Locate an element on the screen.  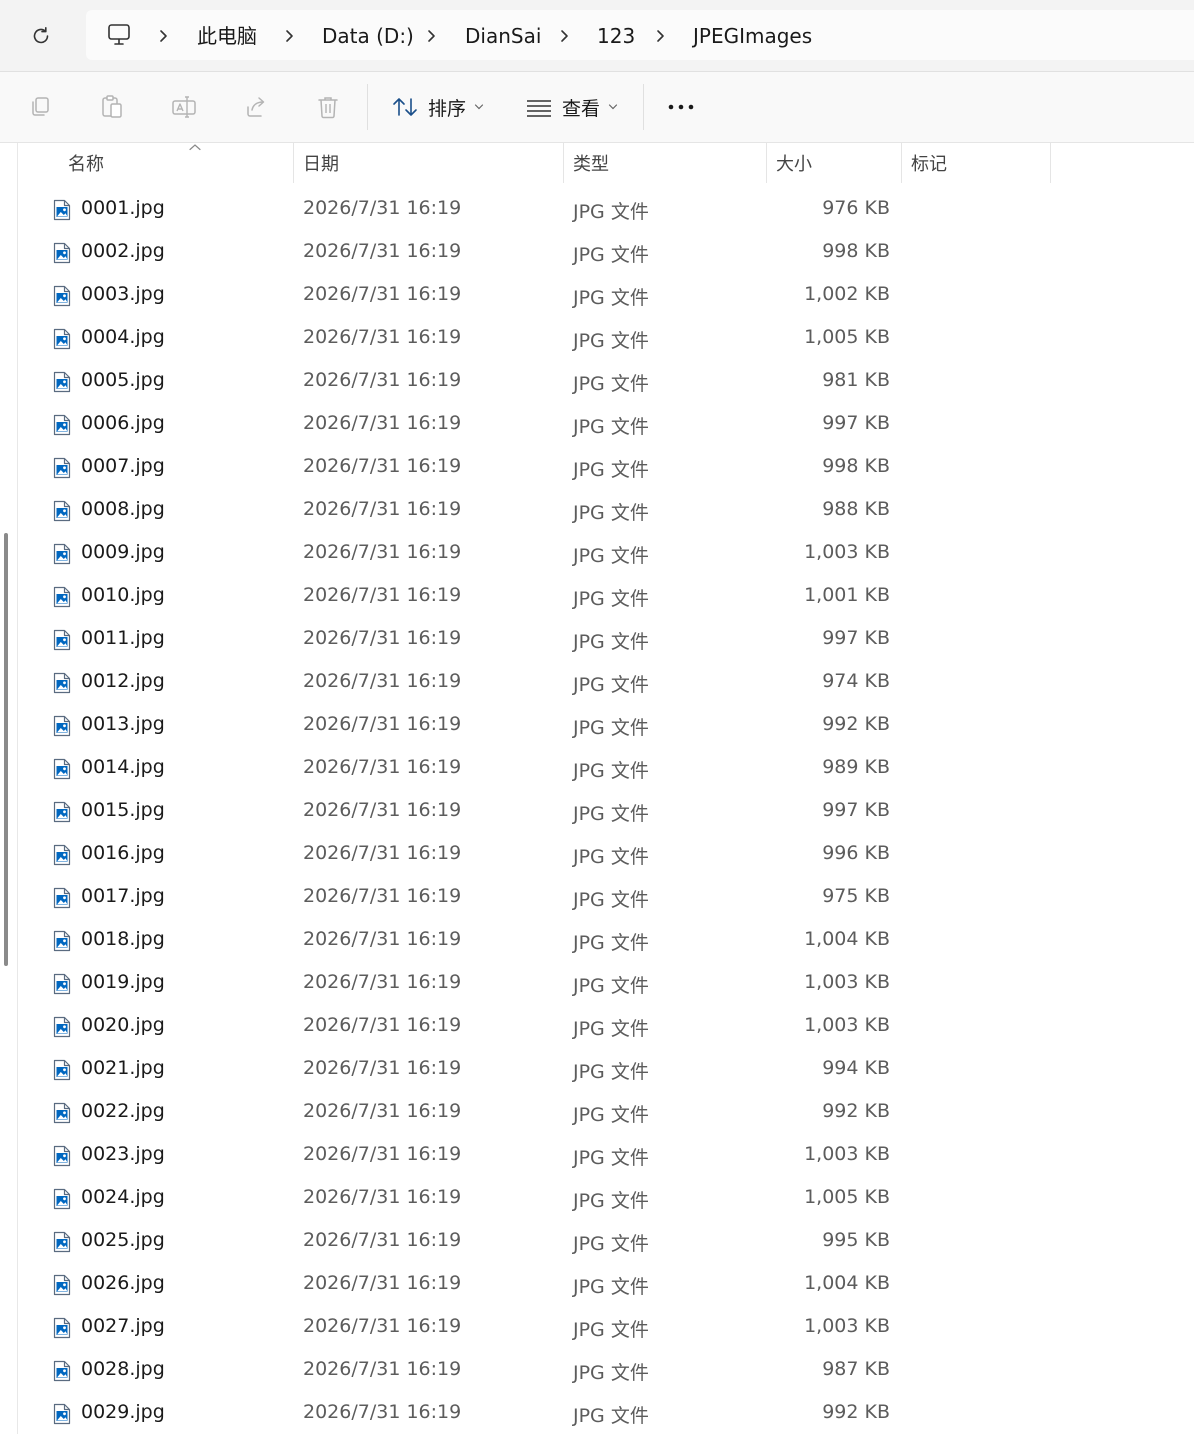
file-row: 0014.jpg 2026/7/31 16:19 JPG 文件 989 KB is located at coordinates (606, 768).